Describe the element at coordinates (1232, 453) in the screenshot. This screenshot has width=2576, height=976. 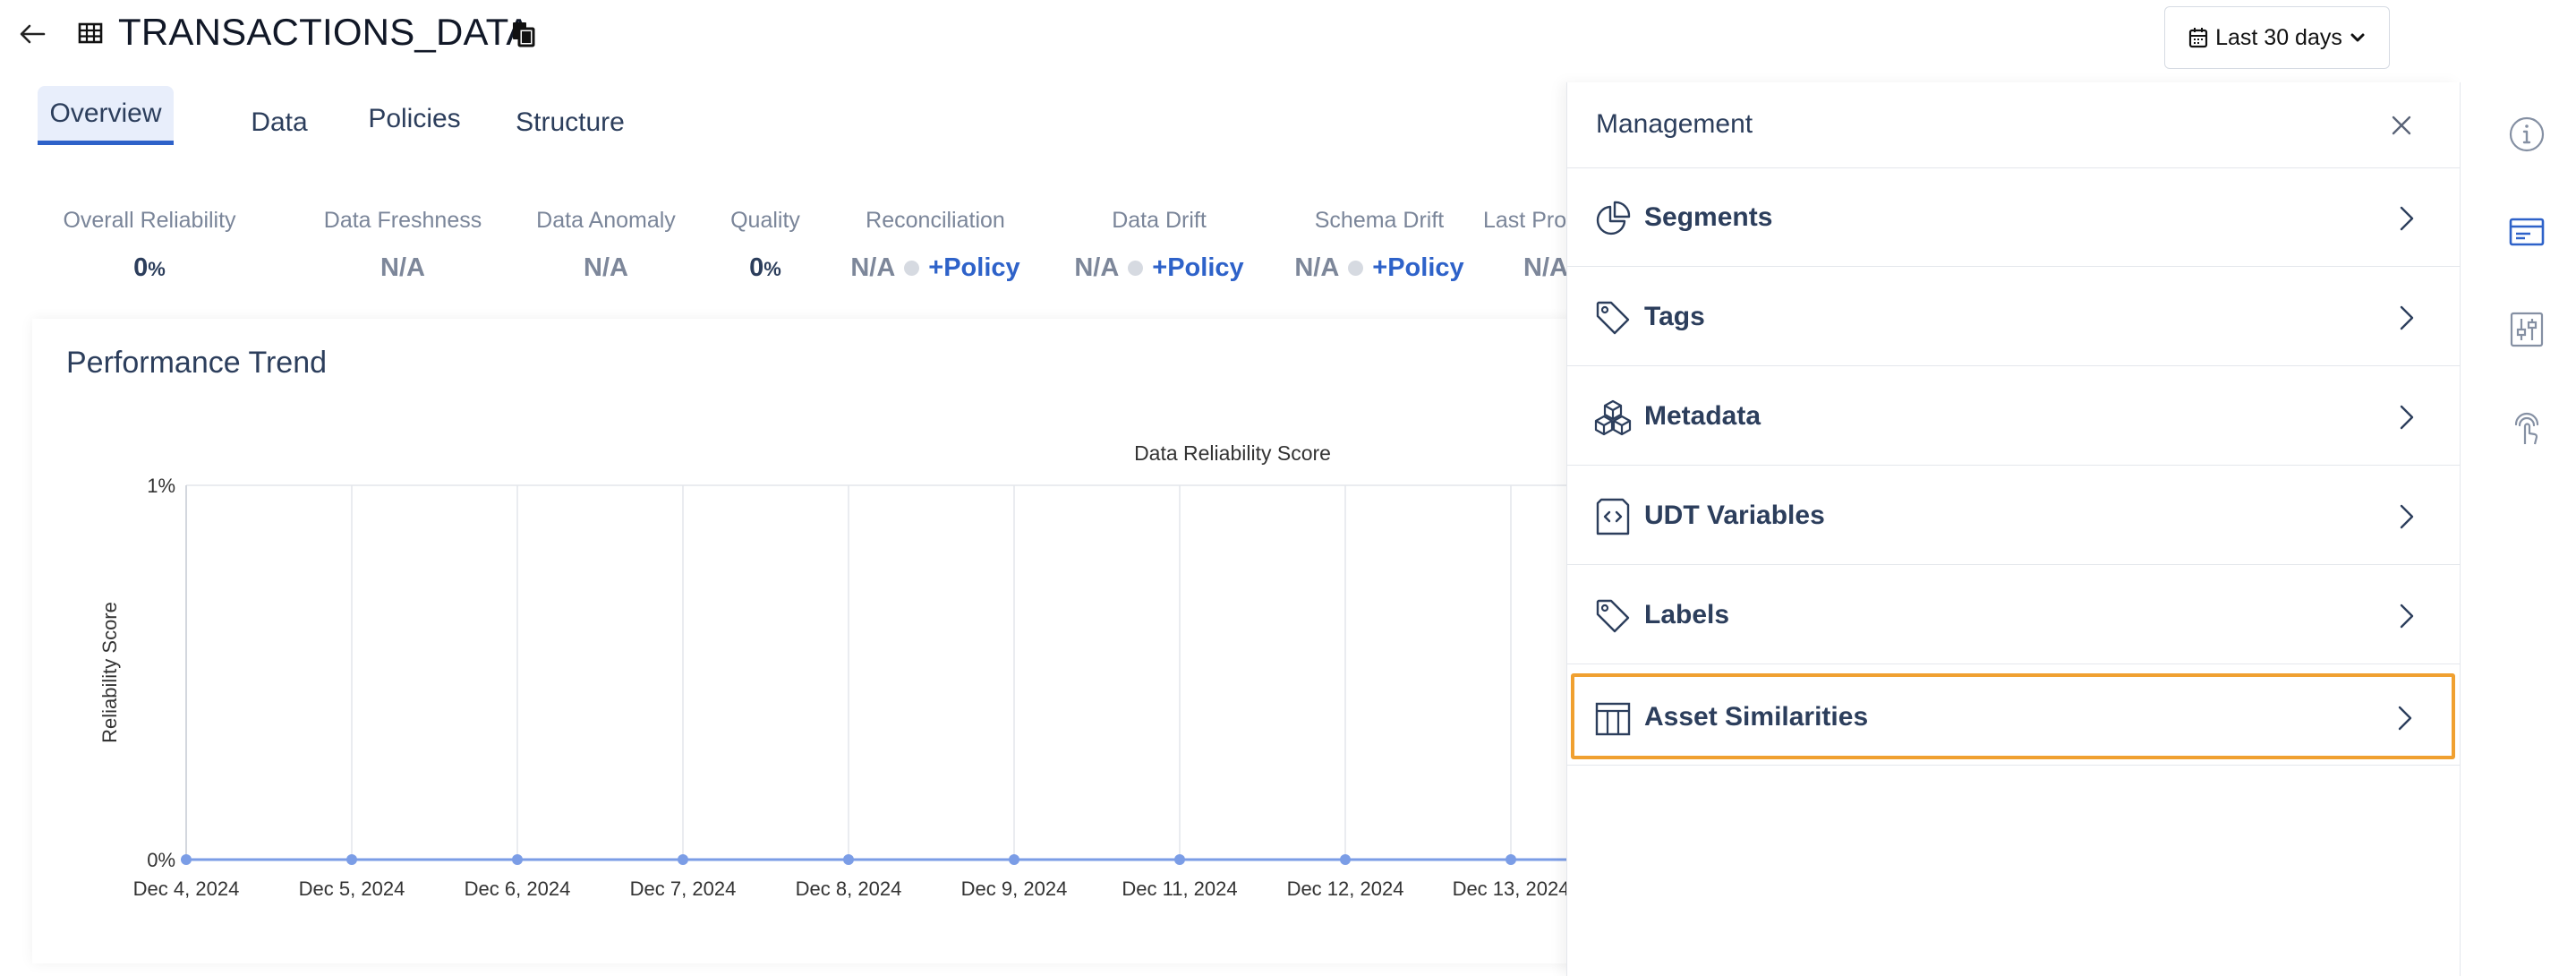
I see `chart-title: Data Reliability Score` at that location.